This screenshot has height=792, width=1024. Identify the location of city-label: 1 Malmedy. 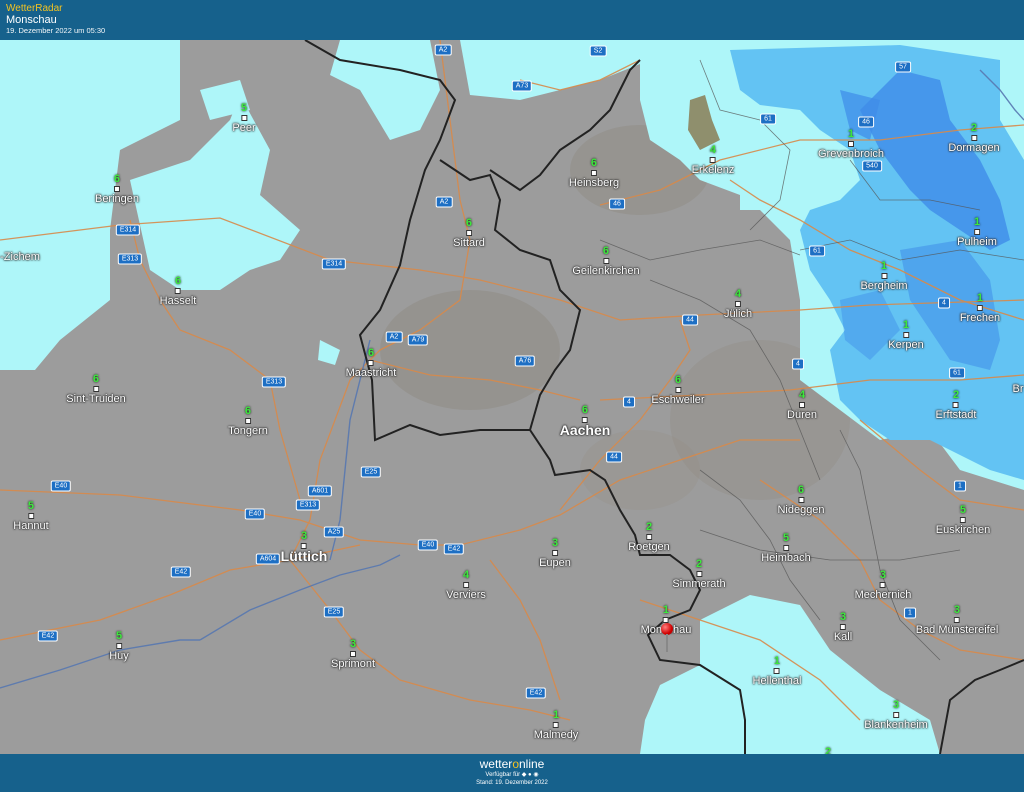
(556, 725).